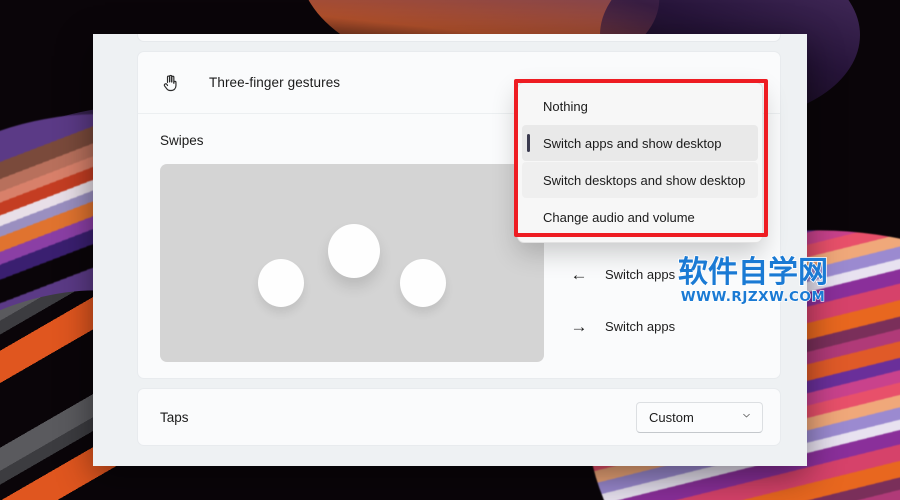 Image resolution: width=900 pixels, height=500 pixels. I want to click on card-above-partial, so click(459, 38).